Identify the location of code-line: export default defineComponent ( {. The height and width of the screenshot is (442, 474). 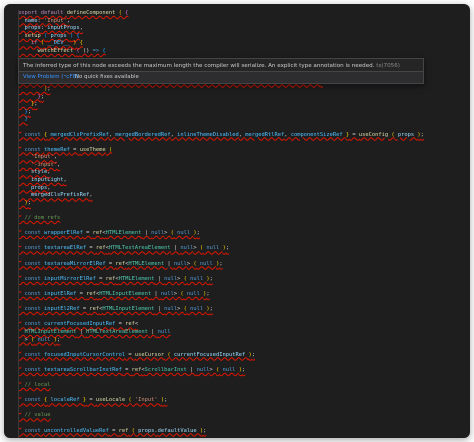
(237, 14).